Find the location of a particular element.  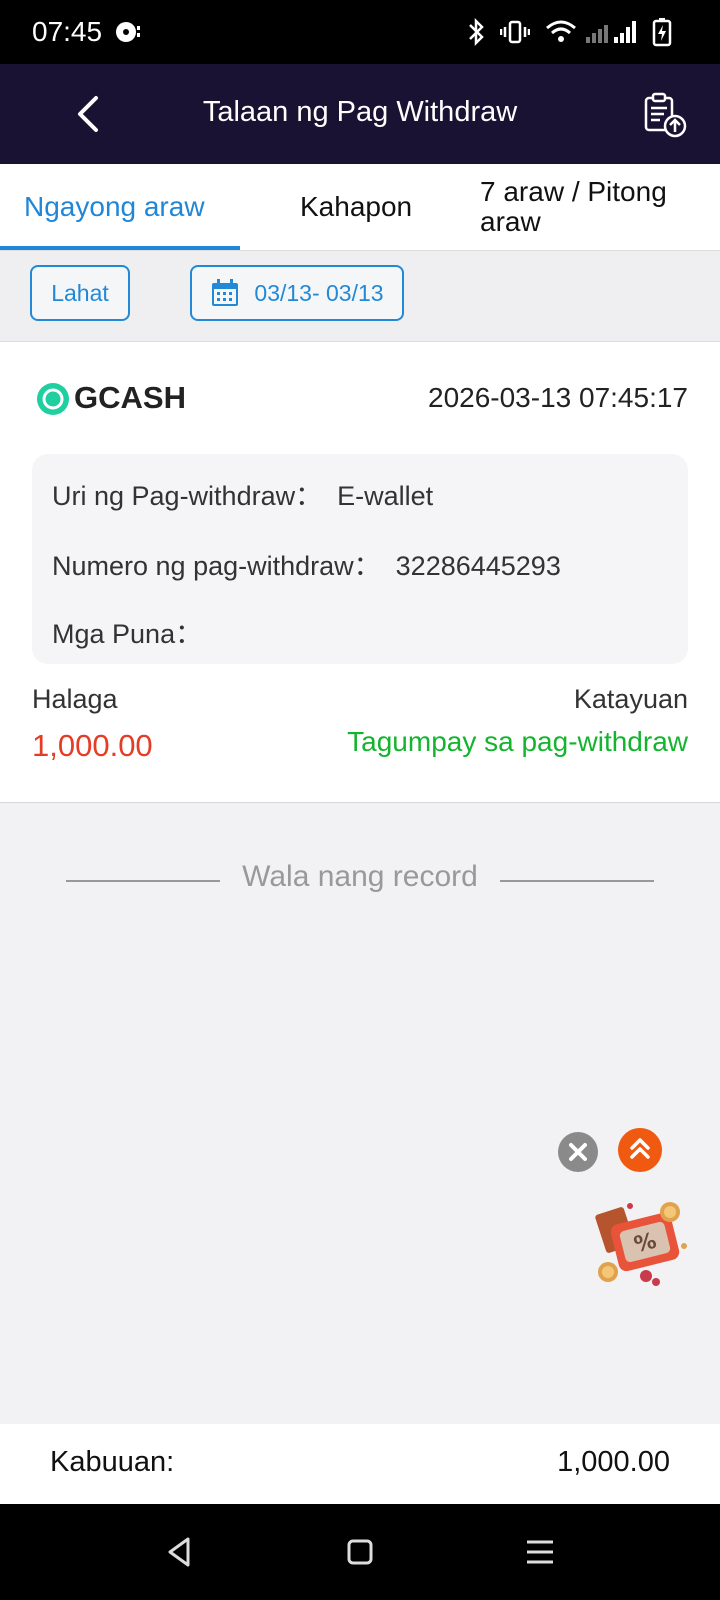

withdraw-type-label: Uri ng Pag-withdraw： is located at coordinates (187, 496).